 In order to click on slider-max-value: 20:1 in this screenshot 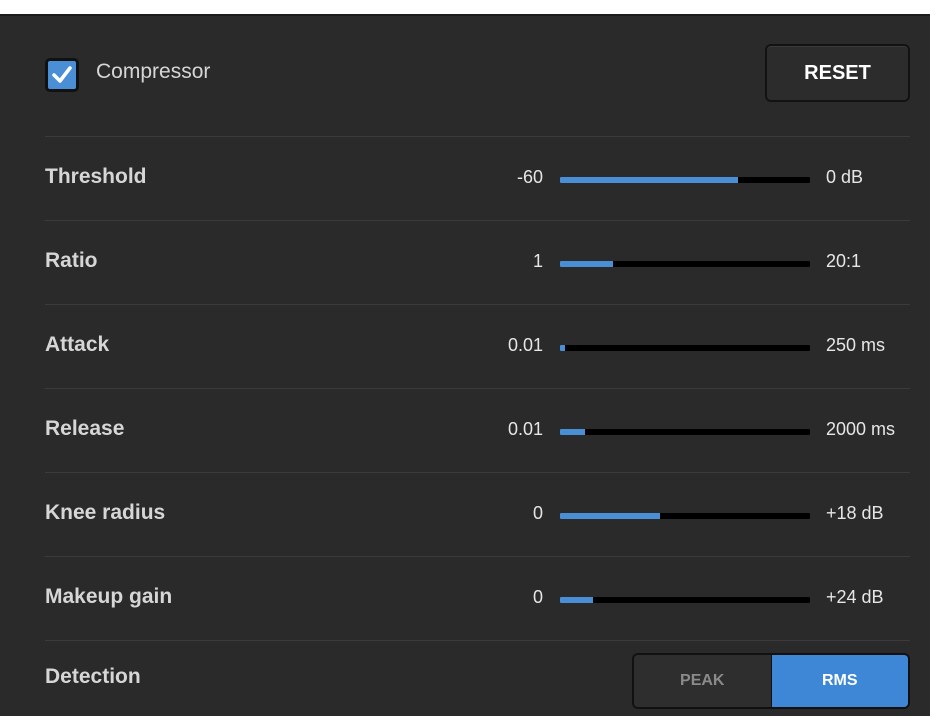, I will do `click(844, 261)`.